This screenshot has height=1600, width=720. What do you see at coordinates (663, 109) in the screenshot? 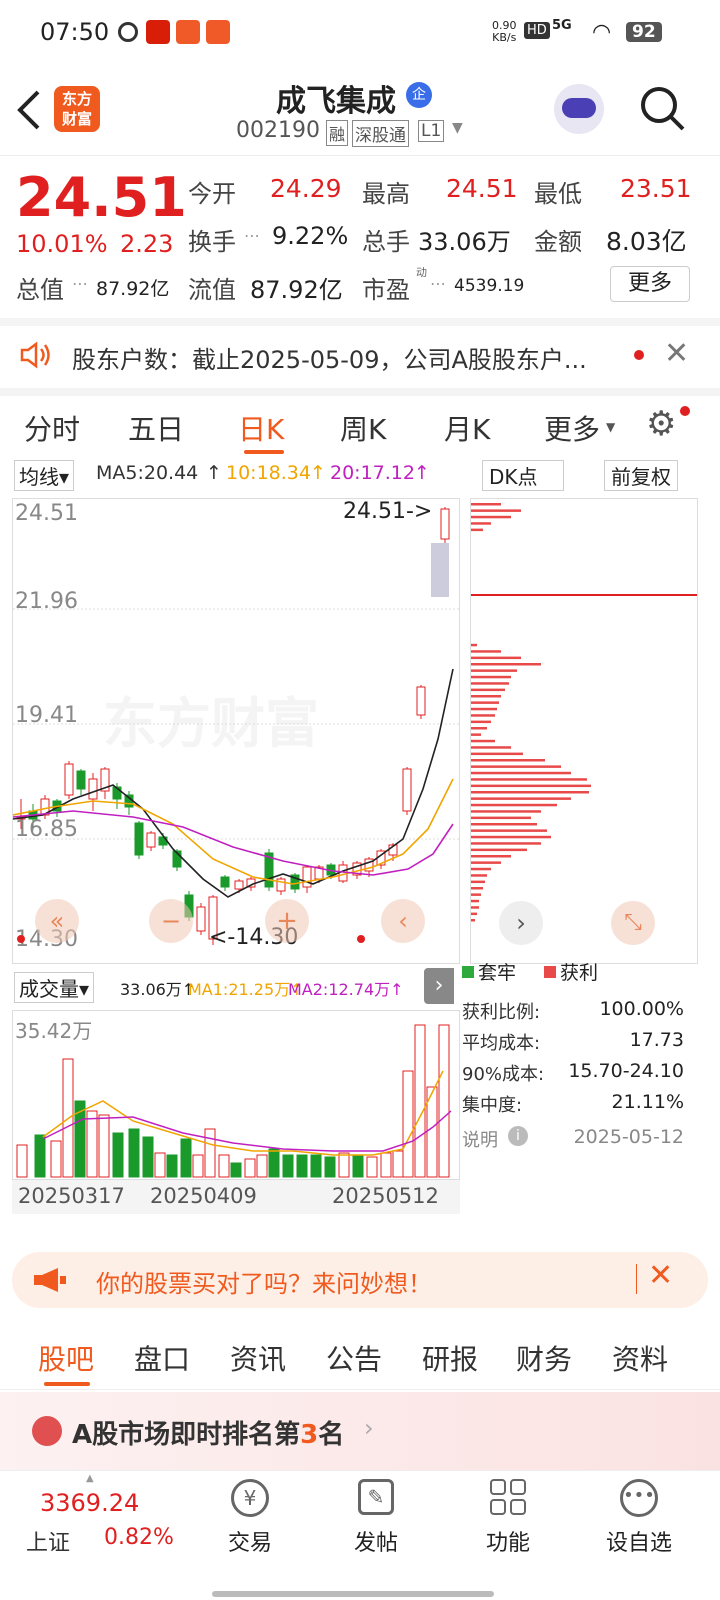
I see `search-icon` at bounding box center [663, 109].